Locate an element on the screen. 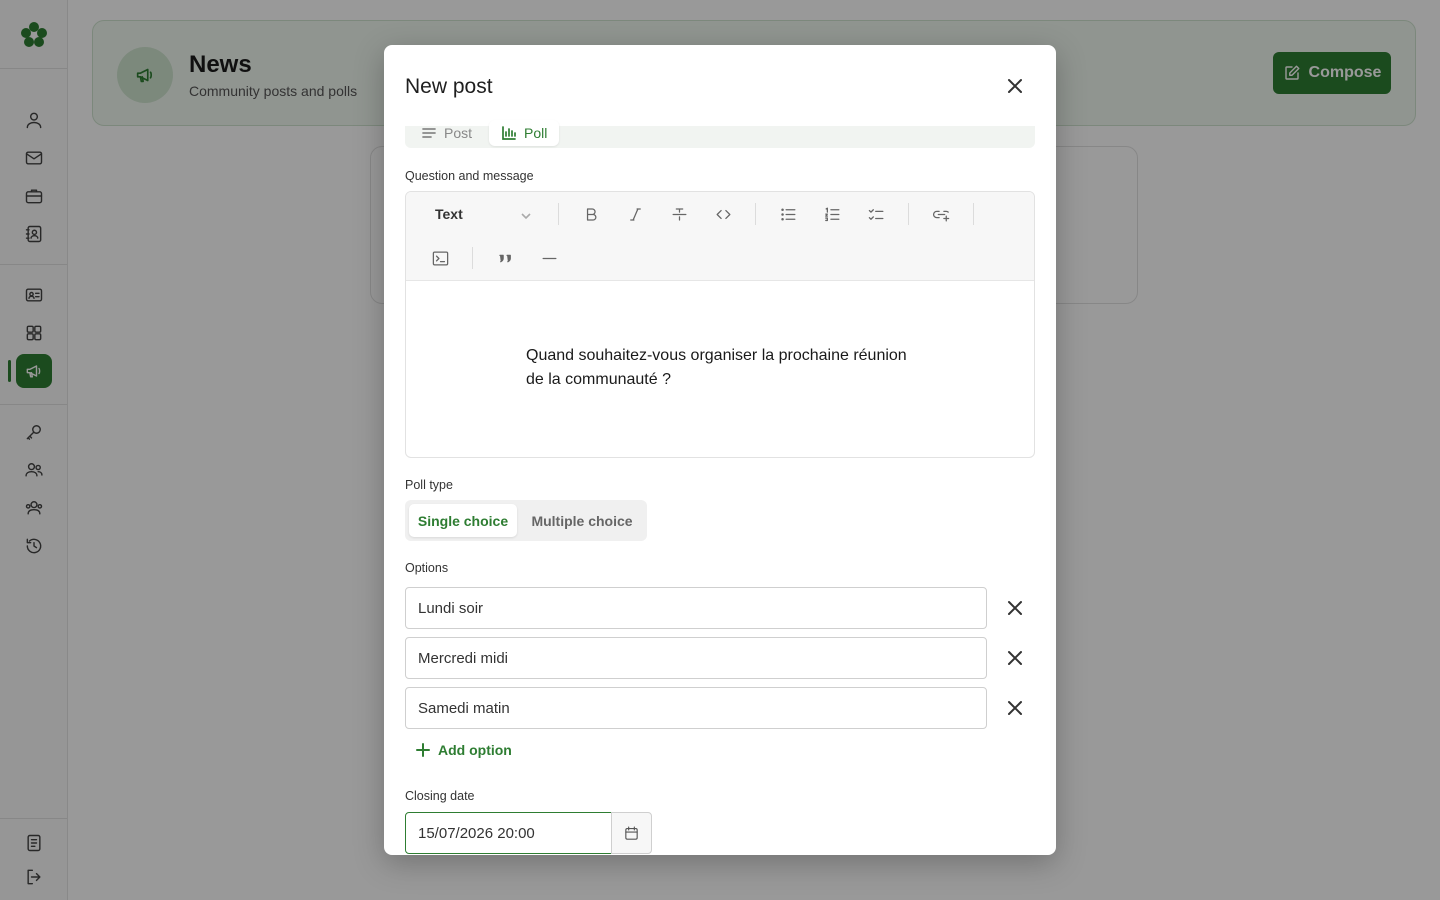 The image size is (1440, 900). calendar-icon is located at coordinates (631, 833).